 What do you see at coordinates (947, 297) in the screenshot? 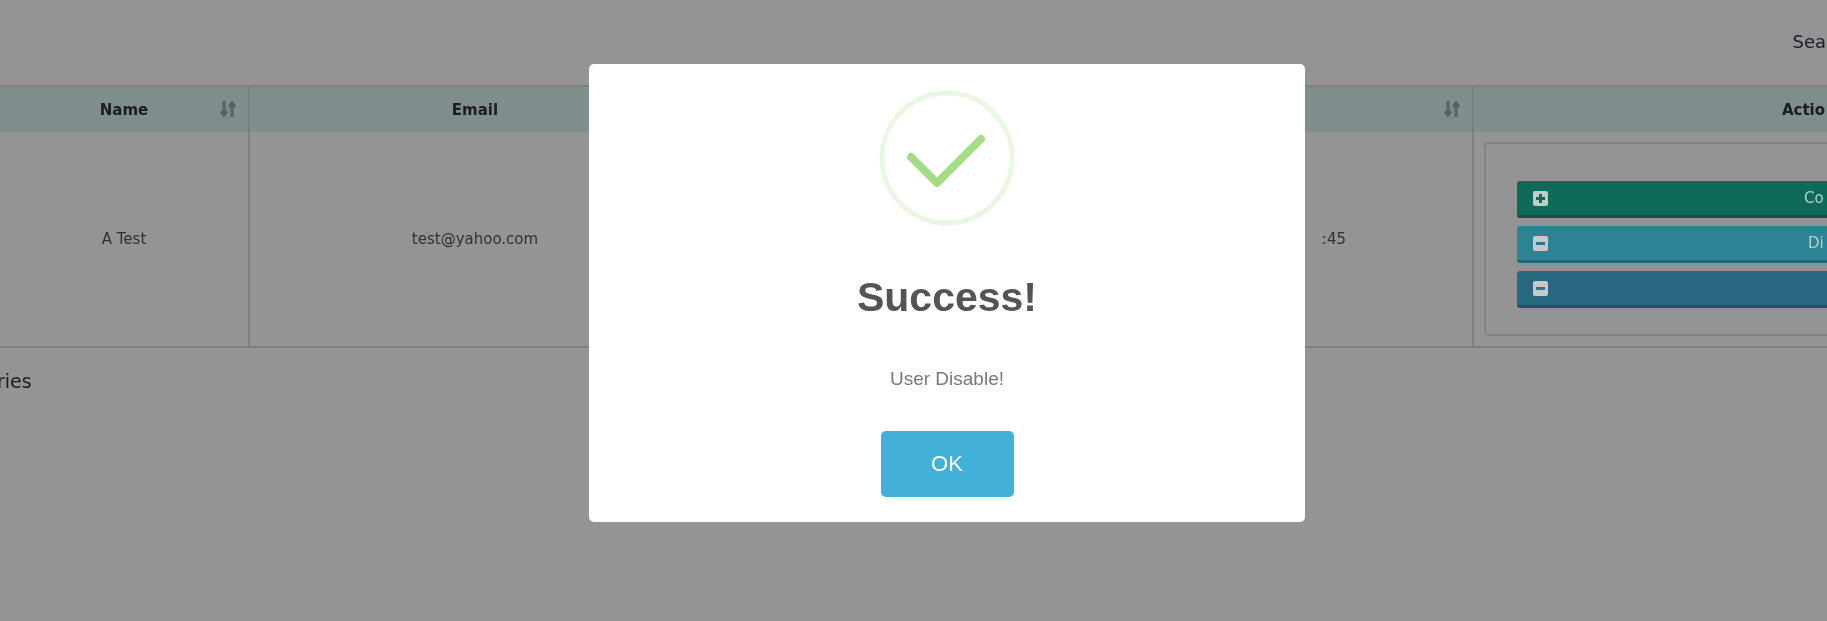
I see `dialog-title: Success!` at bounding box center [947, 297].